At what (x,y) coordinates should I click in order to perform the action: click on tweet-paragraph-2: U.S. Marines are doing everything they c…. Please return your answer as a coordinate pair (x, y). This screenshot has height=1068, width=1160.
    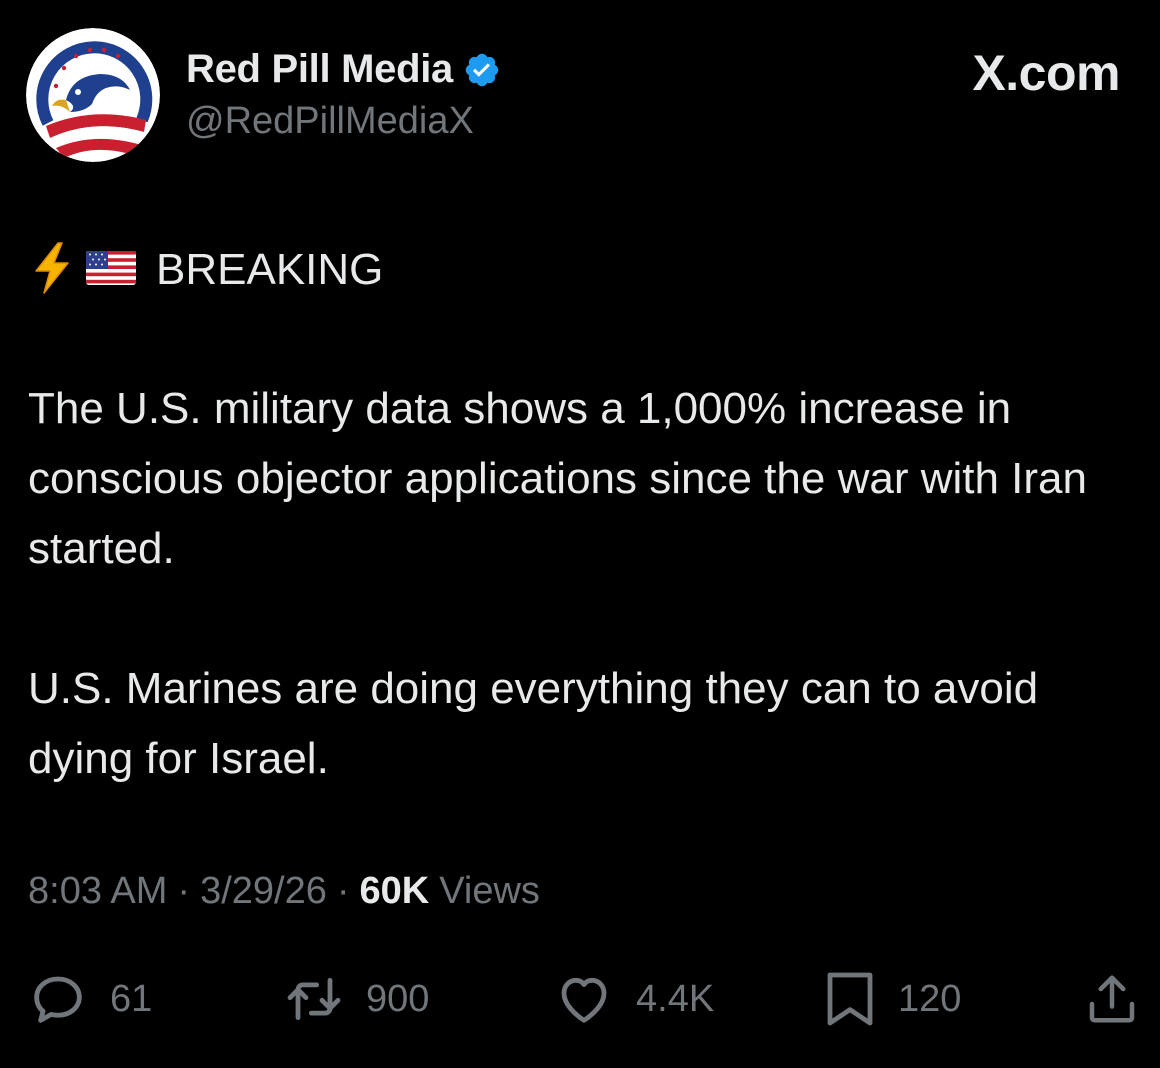
    Looking at the image, I should click on (533, 723).